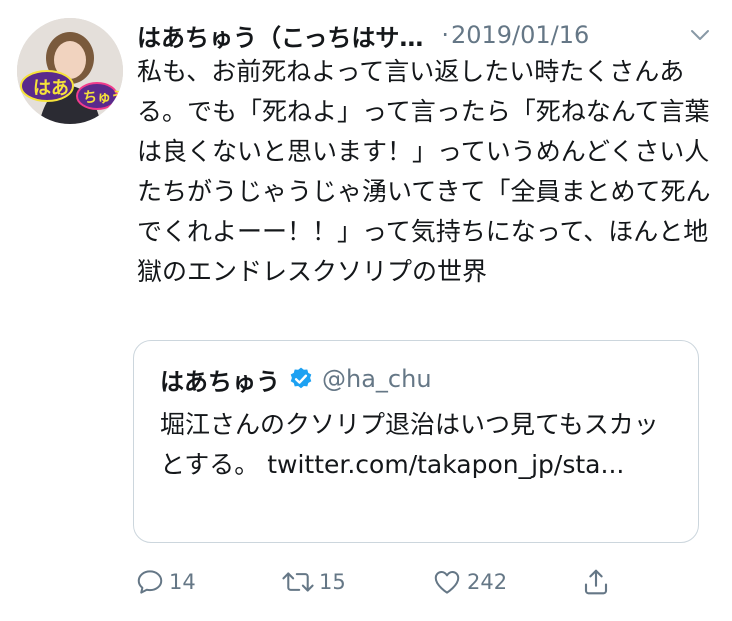 This screenshot has width=732, height=621. What do you see at coordinates (298, 582) in the screenshot?
I see `retweet-icon` at bounding box center [298, 582].